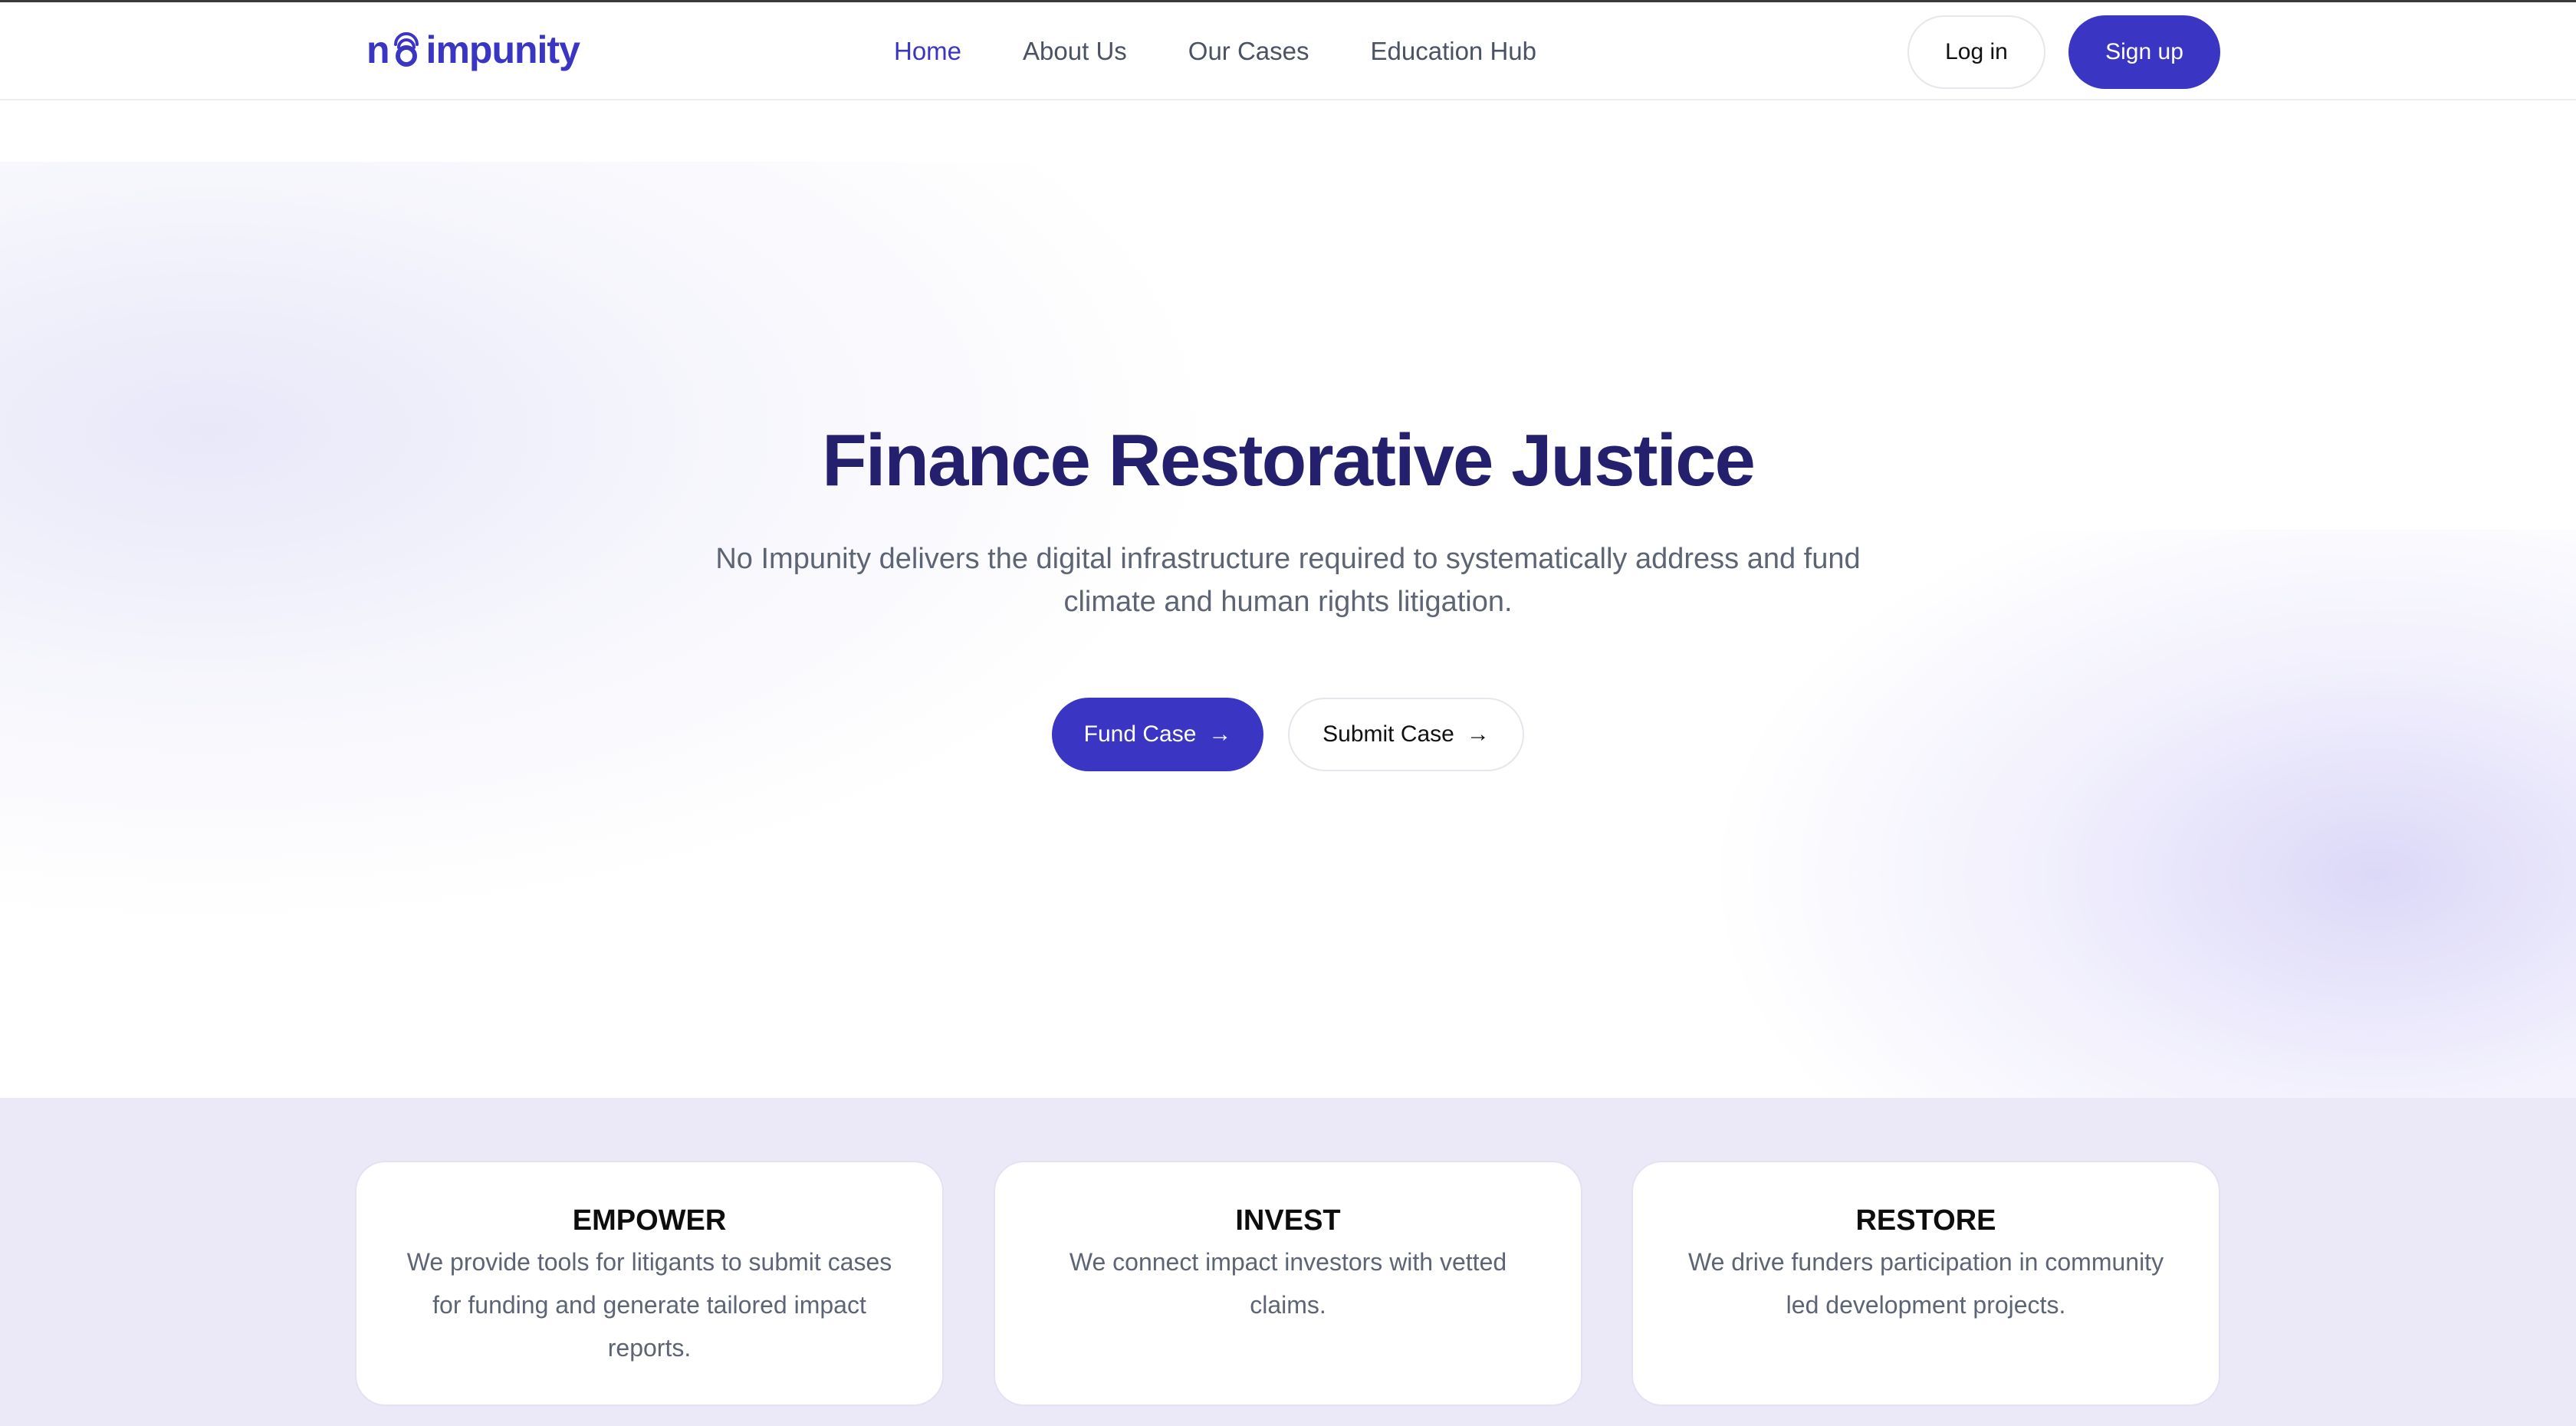  I want to click on feature-card-title: INVEST, so click(1288, 1221).